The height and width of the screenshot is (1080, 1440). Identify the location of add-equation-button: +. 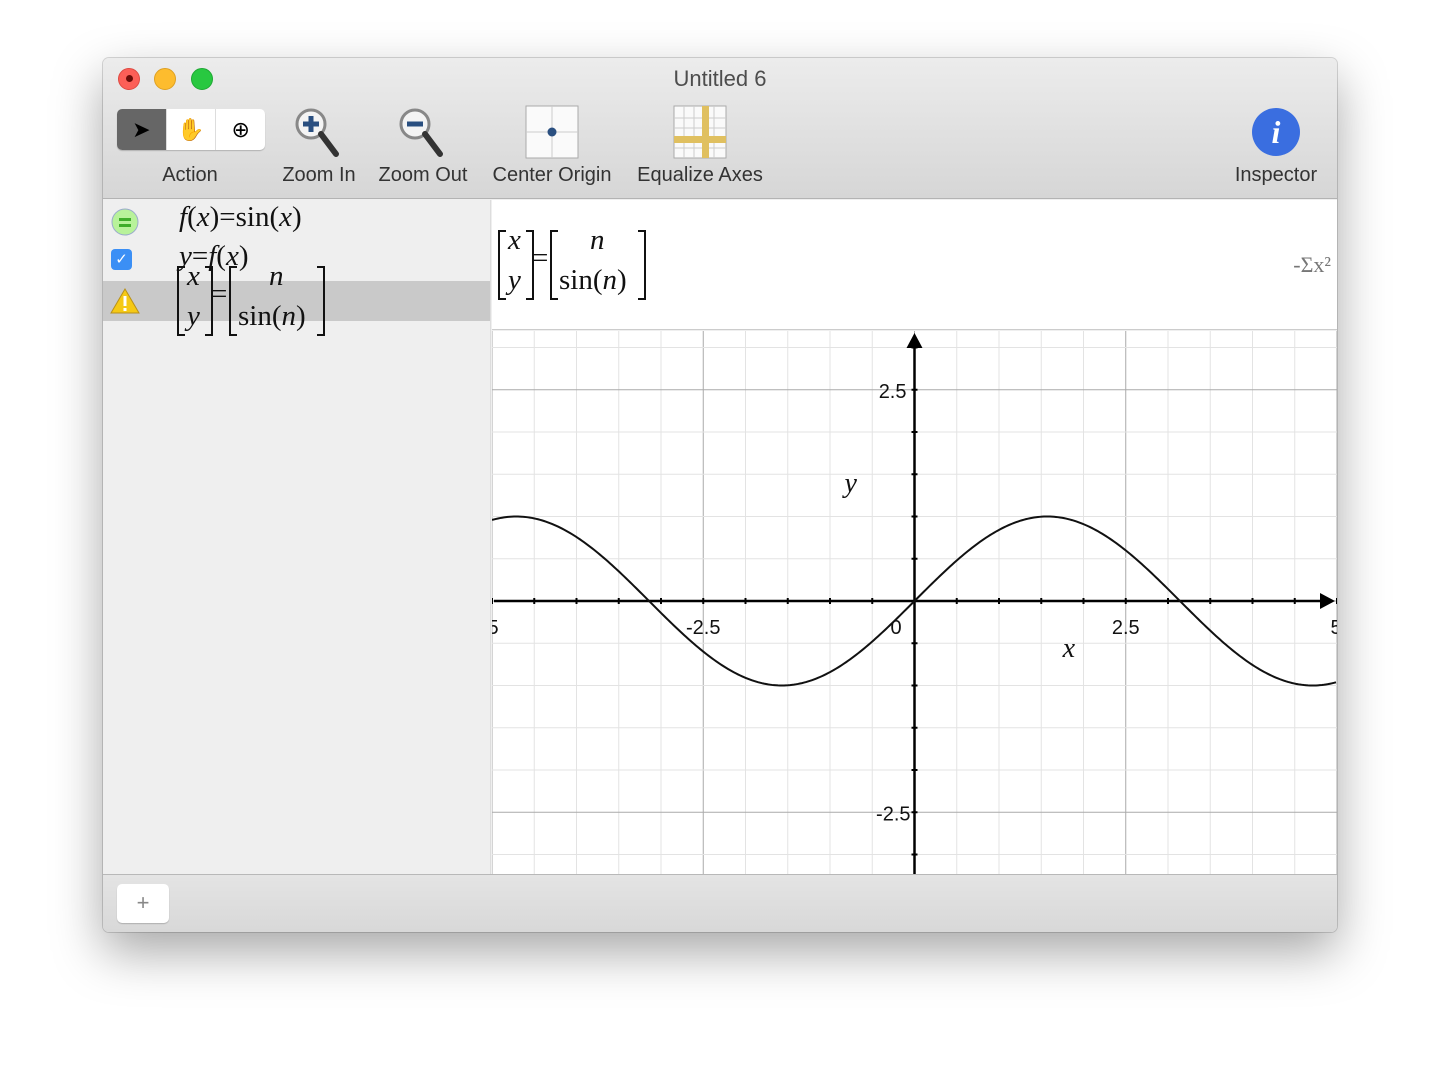
(143, 903).